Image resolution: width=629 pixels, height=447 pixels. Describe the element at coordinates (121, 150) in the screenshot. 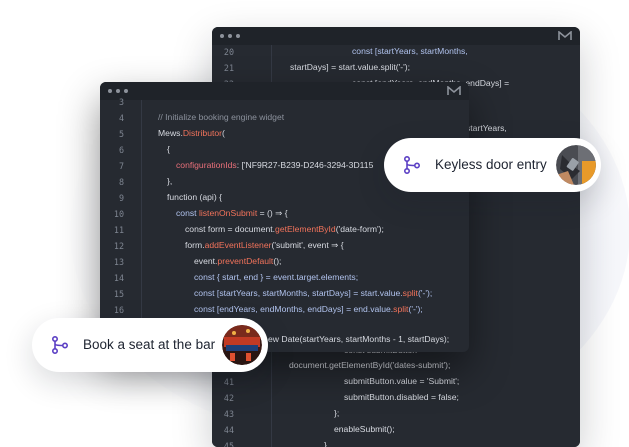

I see `line-number: 6` at that location.